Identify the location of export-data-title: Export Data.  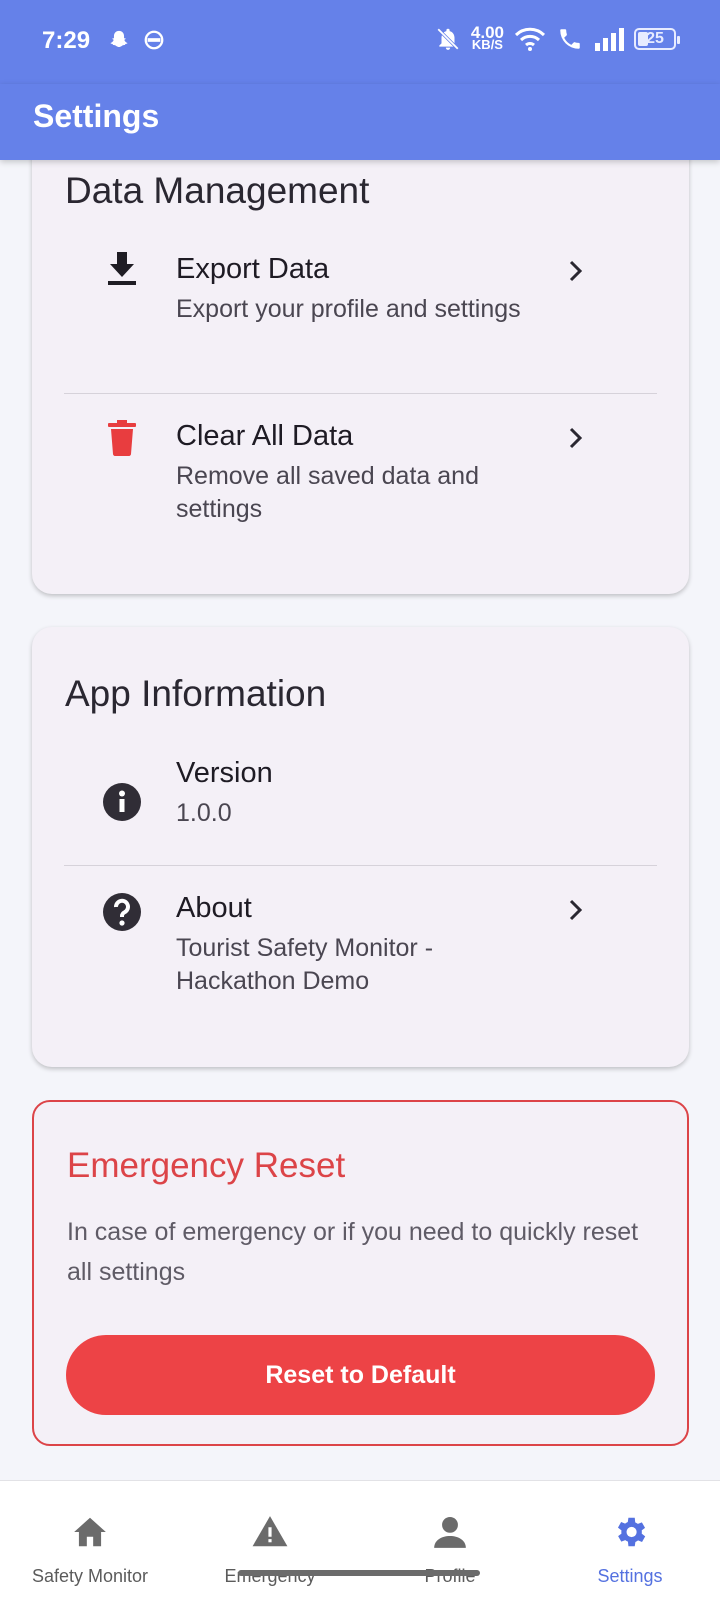
(253, 269).